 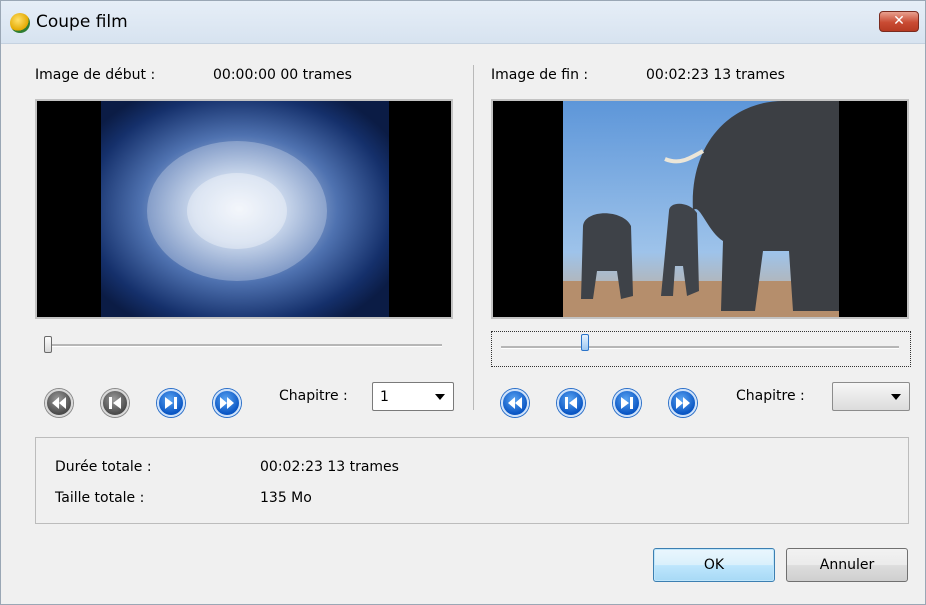 I want to click on close-button: ✕, so click(x=899, y=21).